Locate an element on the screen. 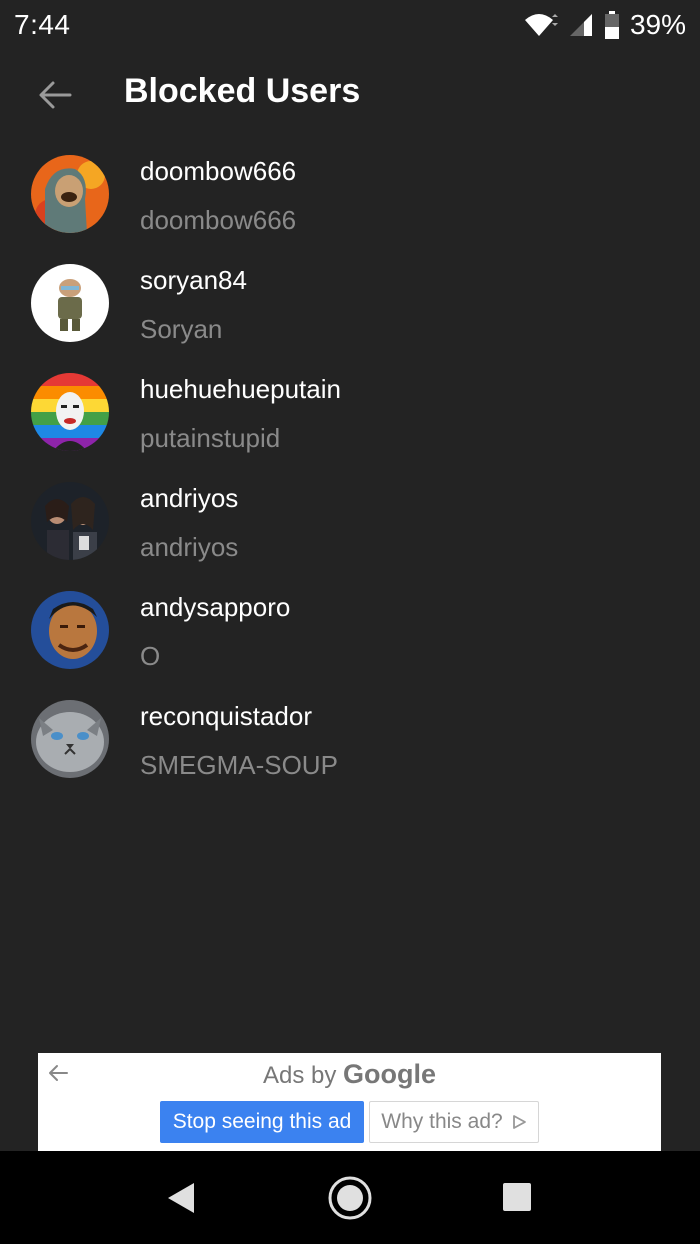  stop-seeing-ad-button: Stop seeing this ad is located at coordinates (262, 1122).